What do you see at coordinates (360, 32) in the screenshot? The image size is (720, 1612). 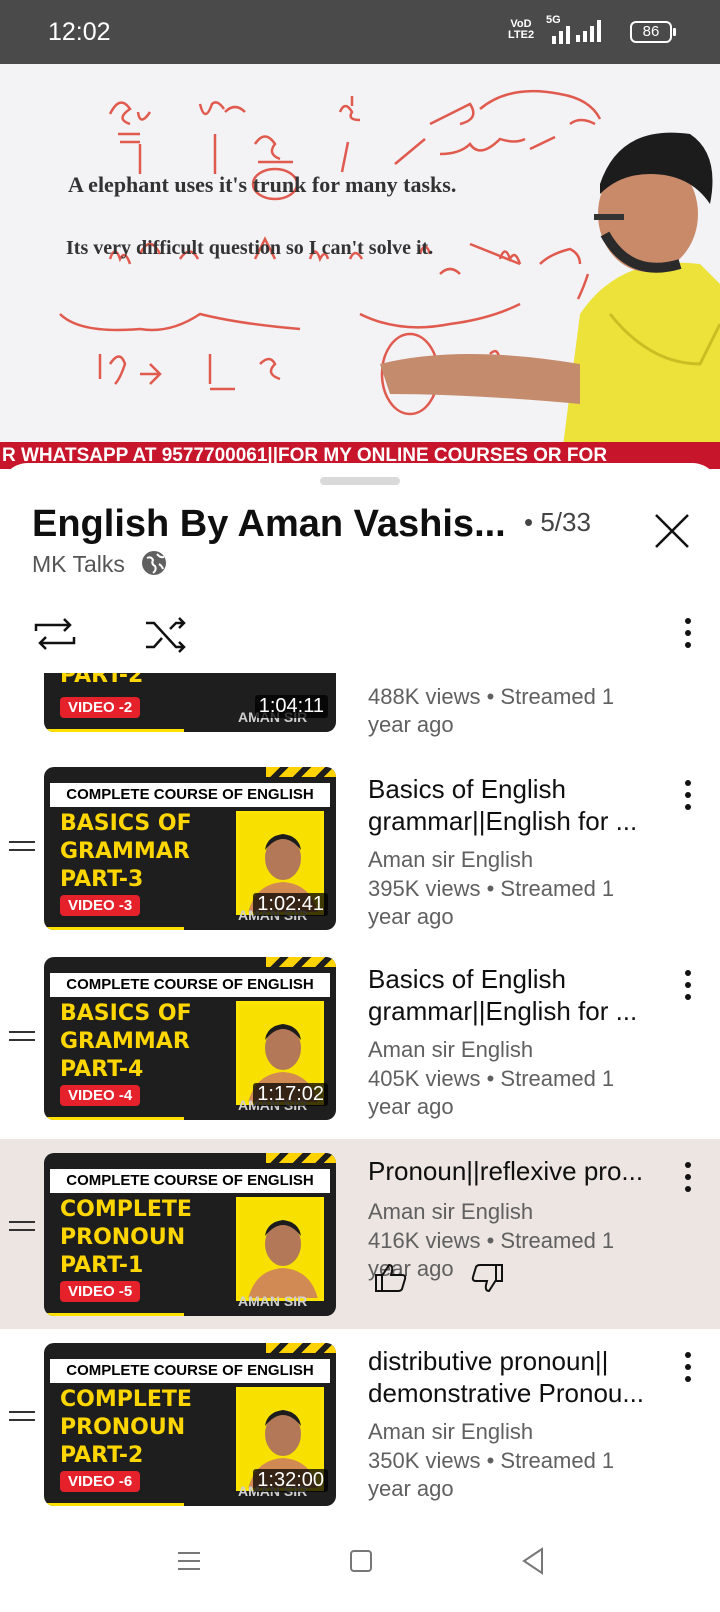 I see `status-bar: 12:02 VoD LTE2 5G 86` at bounding box center [360, 32].